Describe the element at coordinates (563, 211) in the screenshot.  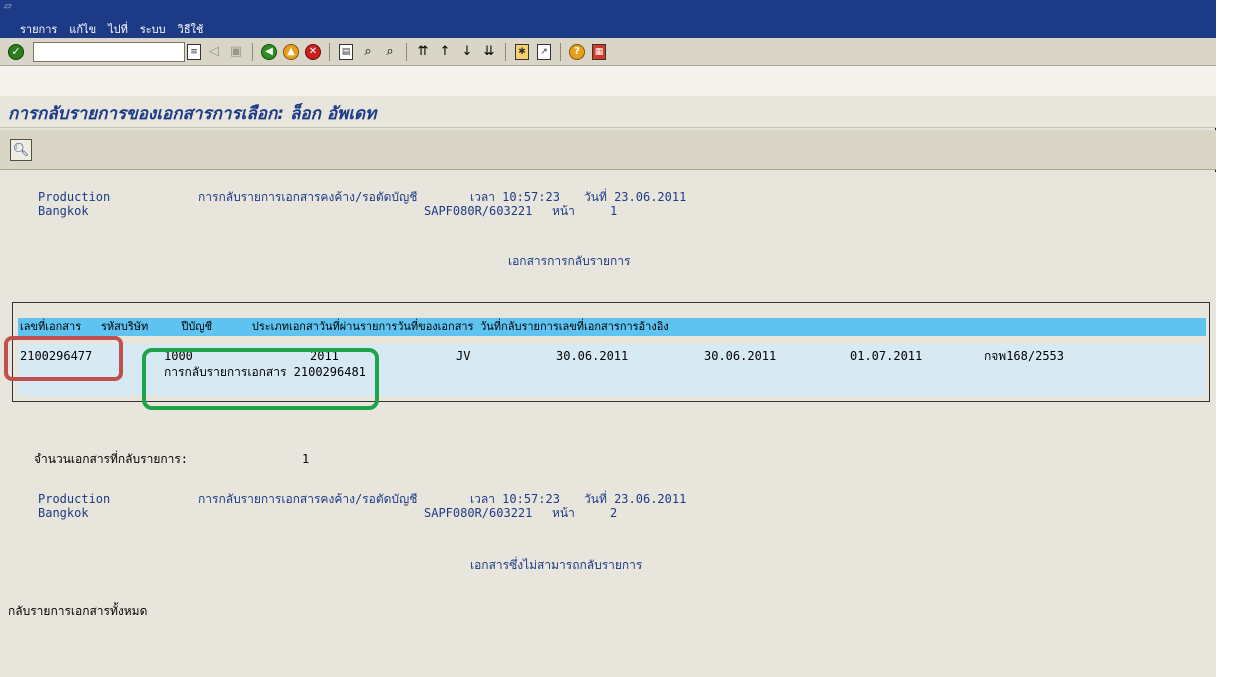
I see `page-label: หน้า` at that location.